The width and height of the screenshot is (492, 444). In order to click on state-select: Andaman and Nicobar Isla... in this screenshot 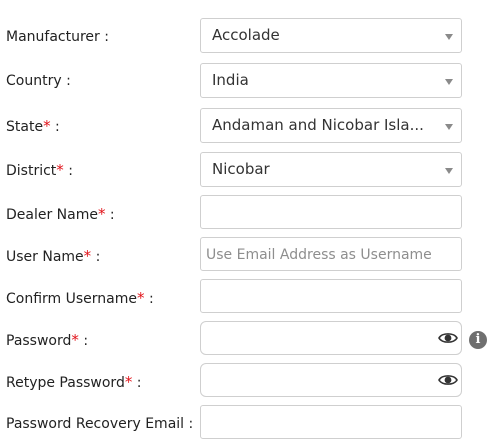, I will do `click(331, 125)`.